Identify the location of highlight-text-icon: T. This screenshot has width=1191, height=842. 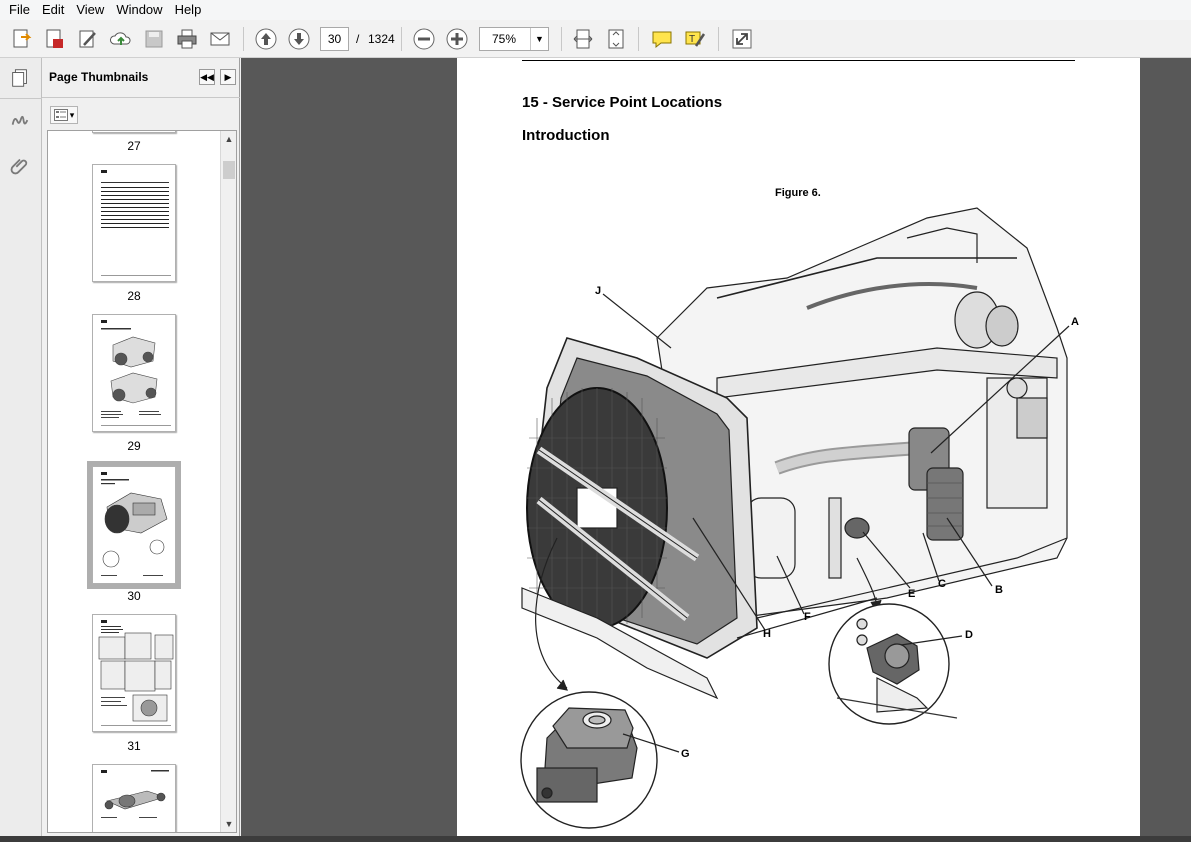
(695, 39).